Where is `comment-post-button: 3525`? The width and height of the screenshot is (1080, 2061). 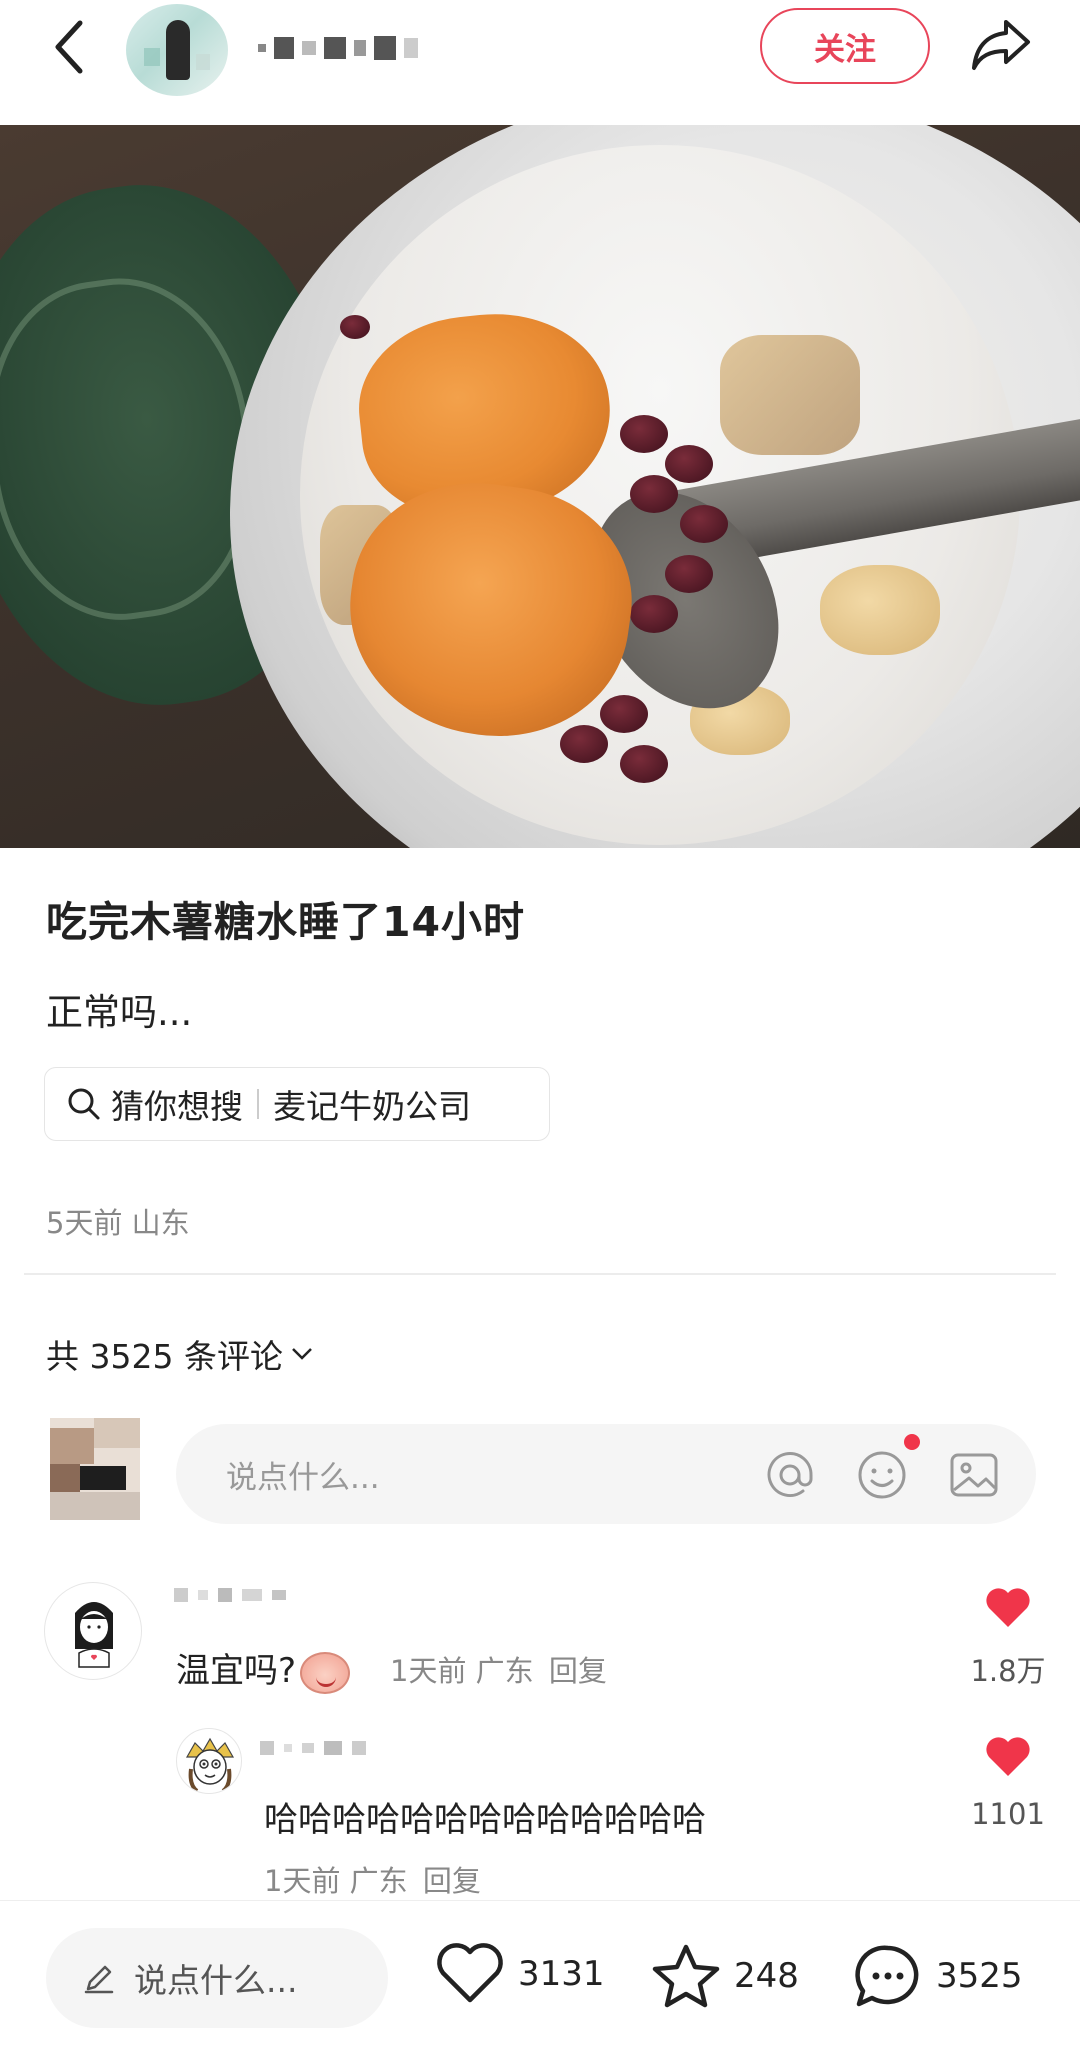
comment-post-button: 3525 is located at coordinates (937, 1976).